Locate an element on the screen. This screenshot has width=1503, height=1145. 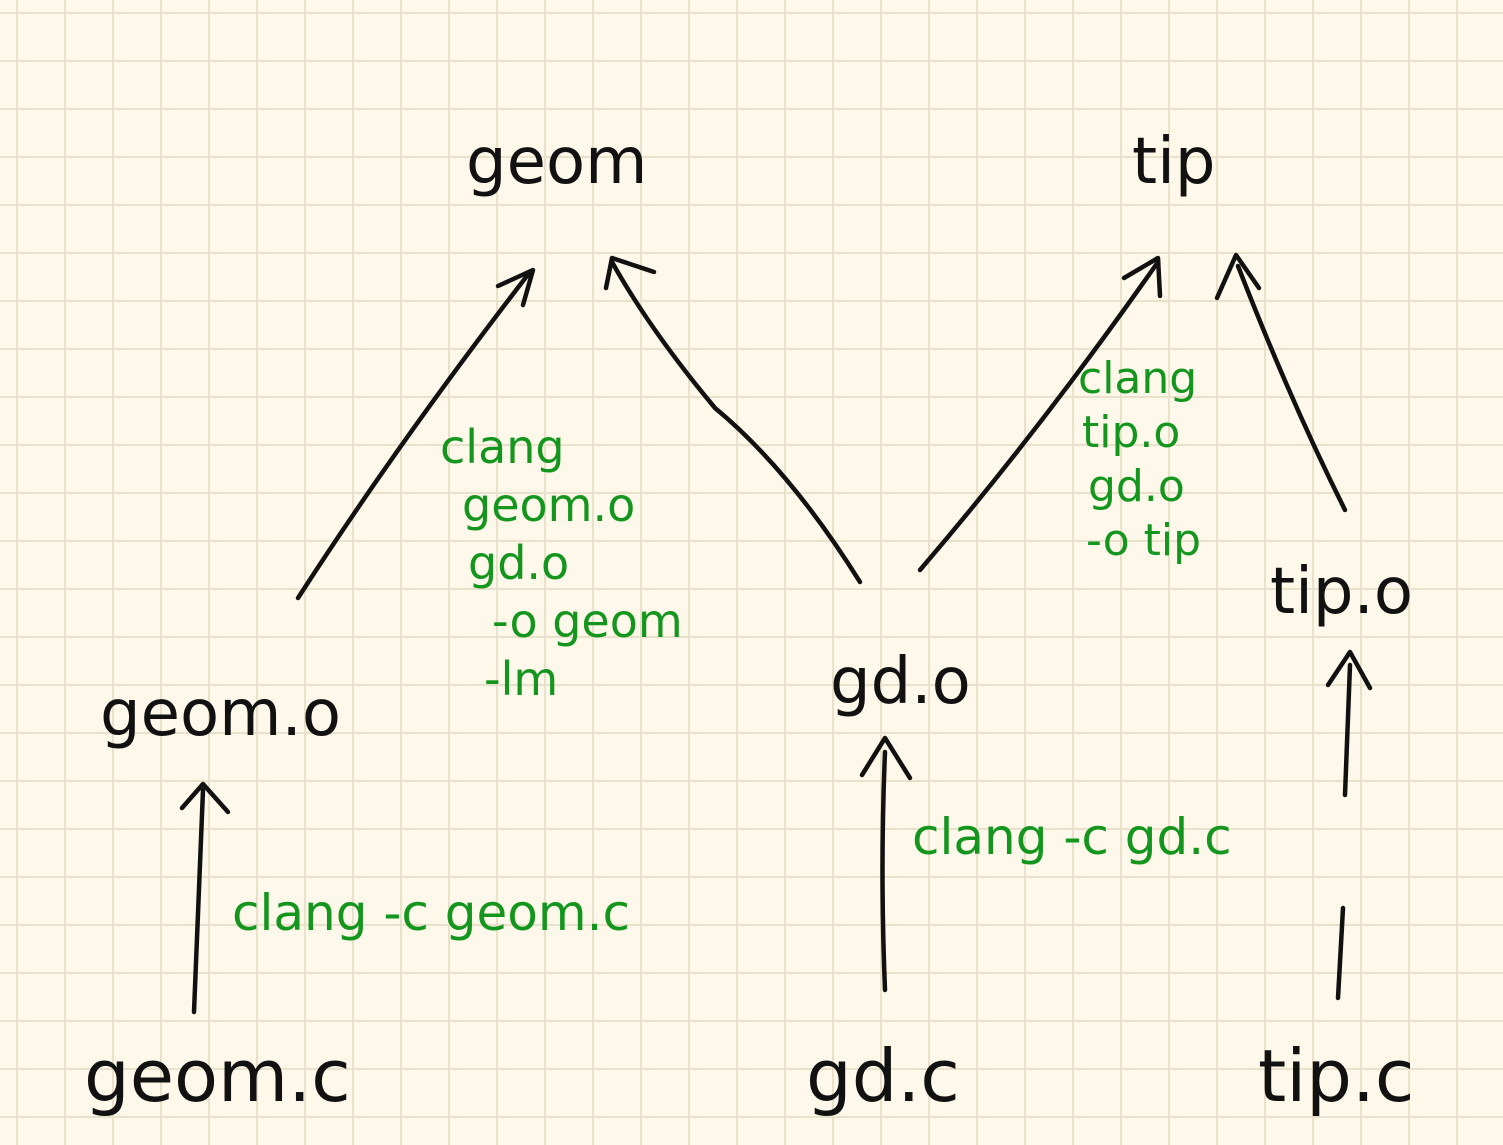
command-link-geom: clang geom.o gd.o -o geom -lm is located at coordinates (561, 563).